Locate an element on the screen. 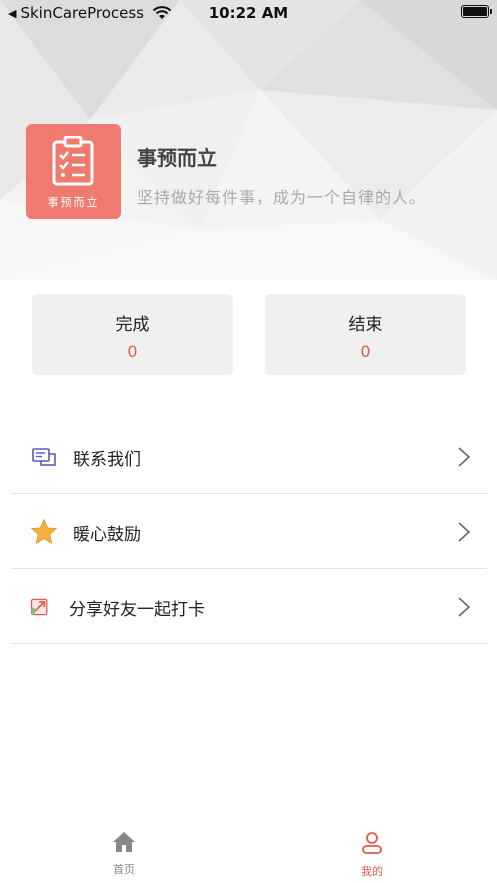 The width and height of the screenshot is (497, 883). menu-item-encouragement: 暖心鼓励 is located at coordinates (249, 532).